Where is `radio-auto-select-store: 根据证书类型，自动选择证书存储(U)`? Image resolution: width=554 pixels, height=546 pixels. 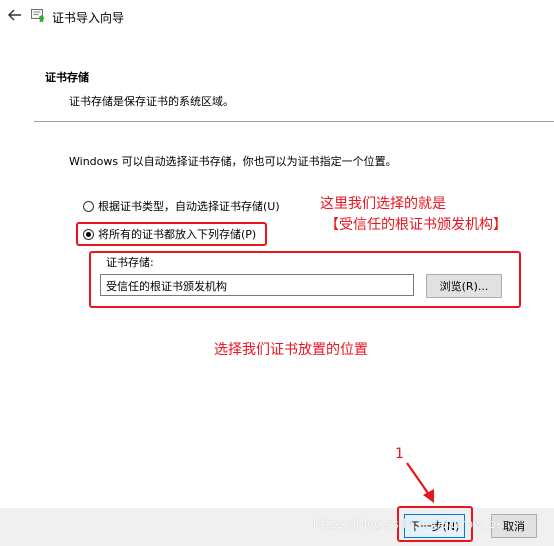
radio-auto-select-store: 根据证书类型，自动选择证书存储(U) is located at coordinates (181, 206).